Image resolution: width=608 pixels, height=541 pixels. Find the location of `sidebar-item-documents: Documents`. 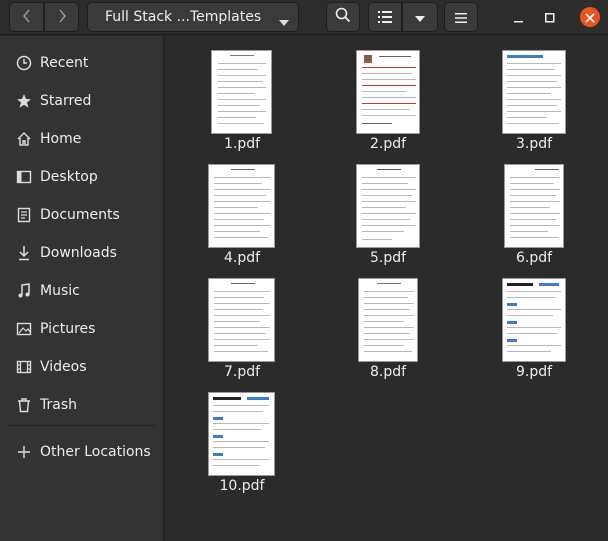

sidebar-item-documents: Documents is located at coordinates (81, 215).